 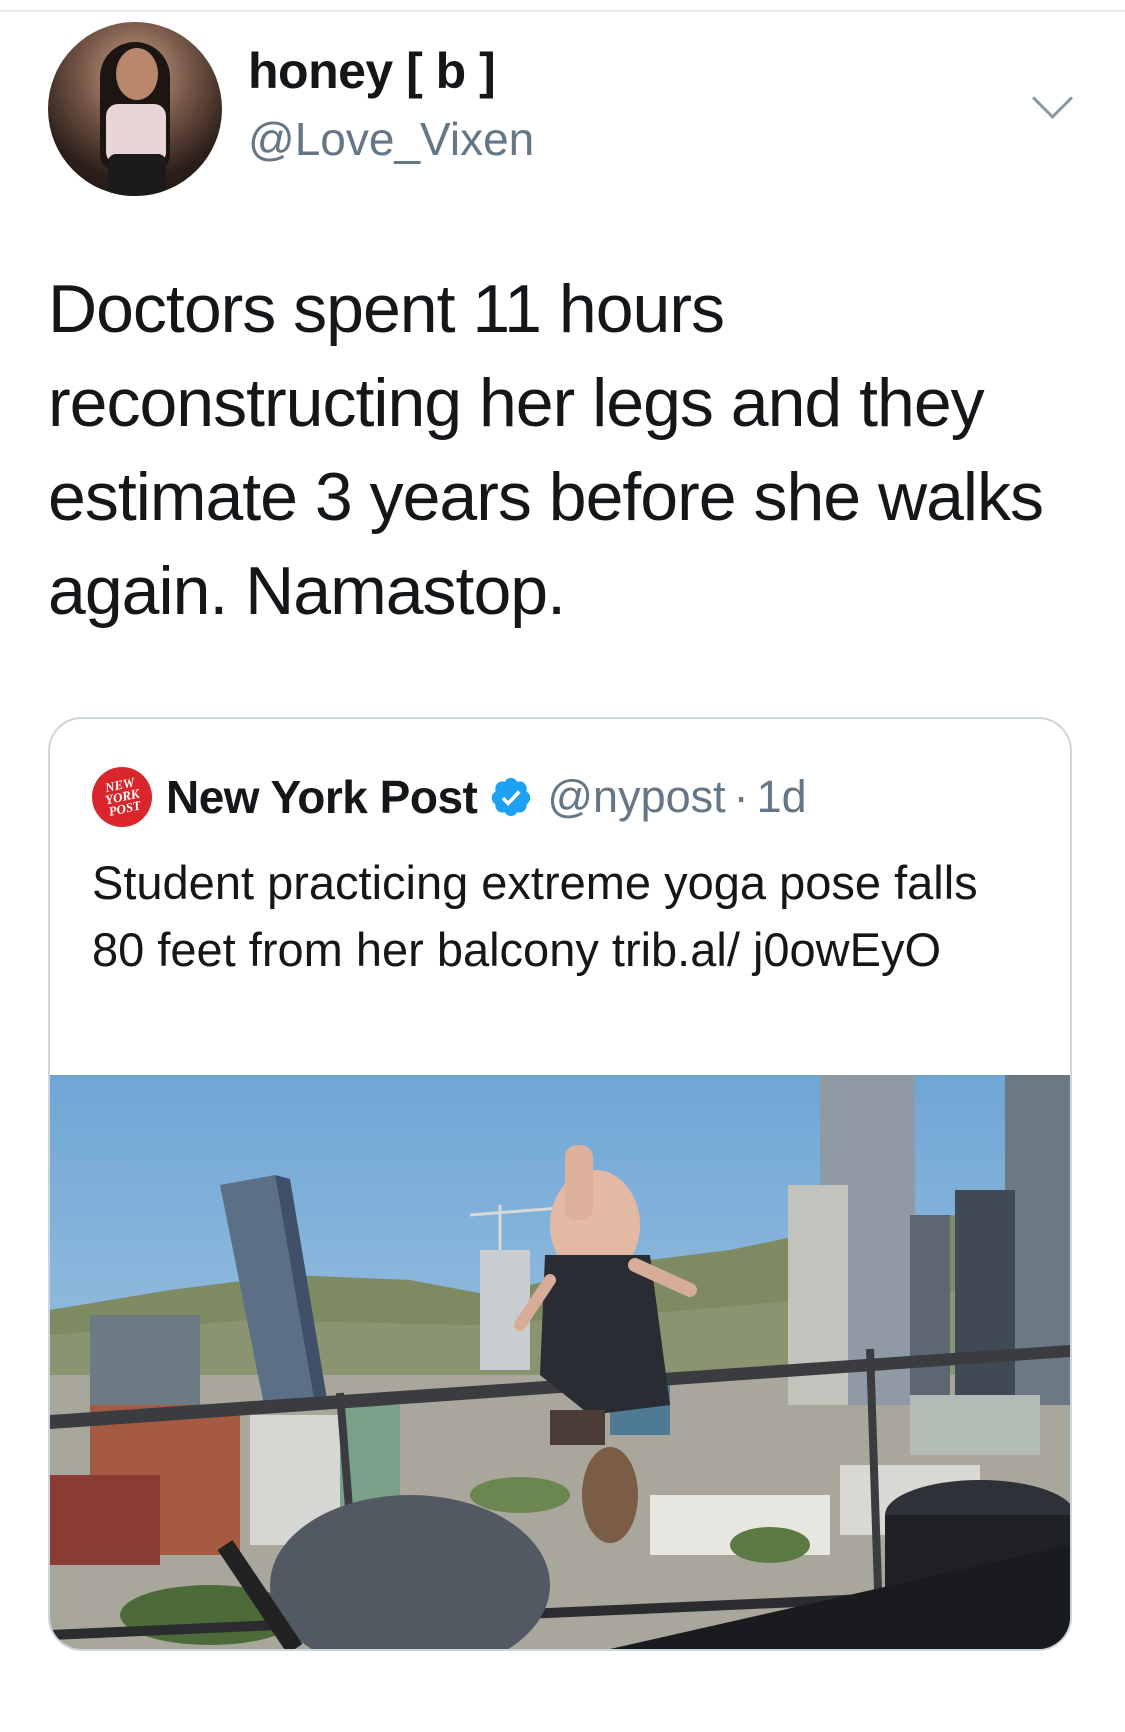 I want to click on tweet-header: honey [ b ] @Love_Vixen, so click(x=568, y=112).